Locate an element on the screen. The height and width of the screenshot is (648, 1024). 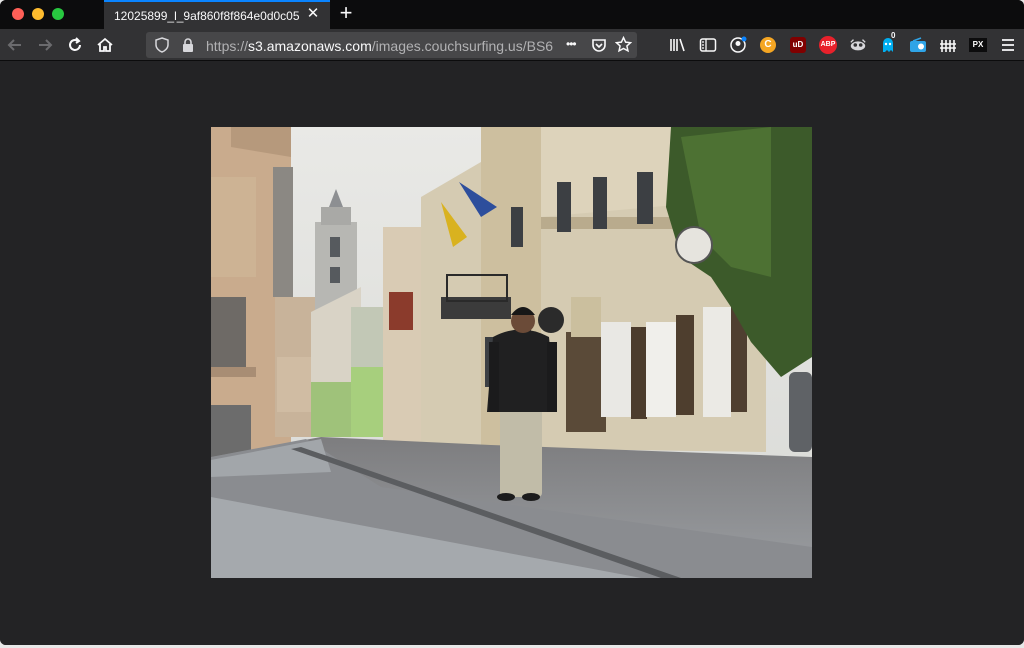
tampermonkey-icon is located at coordinates (858, 45).